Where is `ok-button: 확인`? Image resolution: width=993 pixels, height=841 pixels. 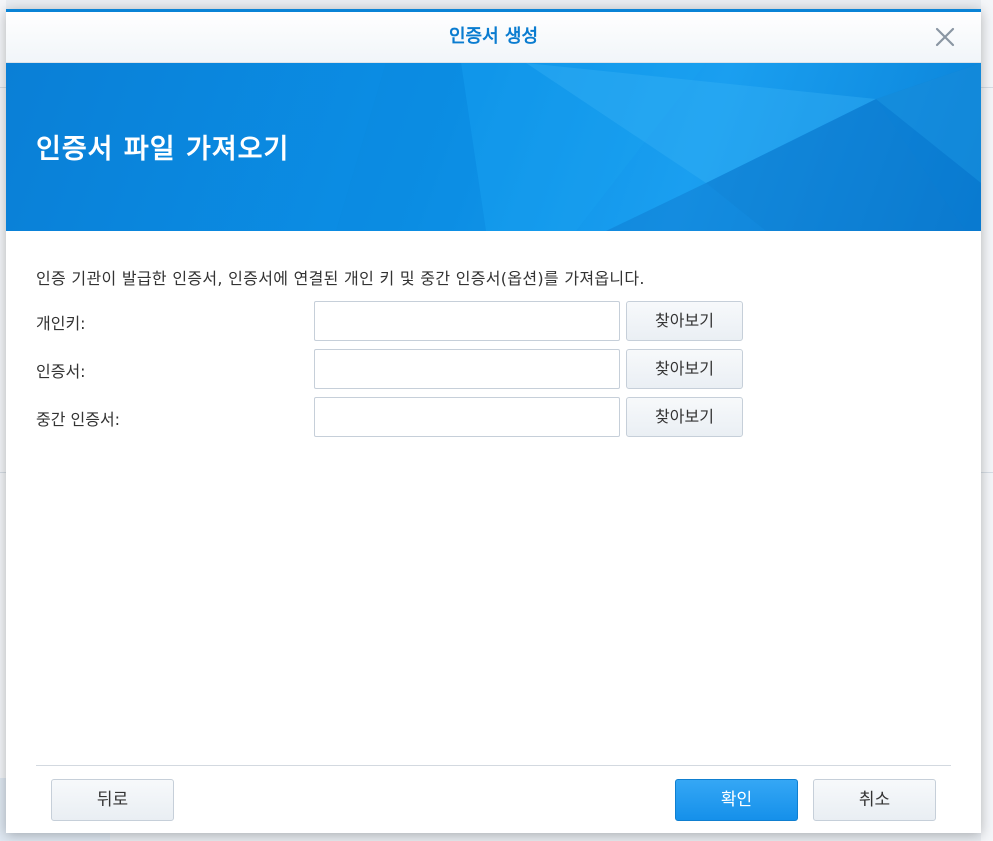
ok-button: 확인 is located at coordinates (736, 800).